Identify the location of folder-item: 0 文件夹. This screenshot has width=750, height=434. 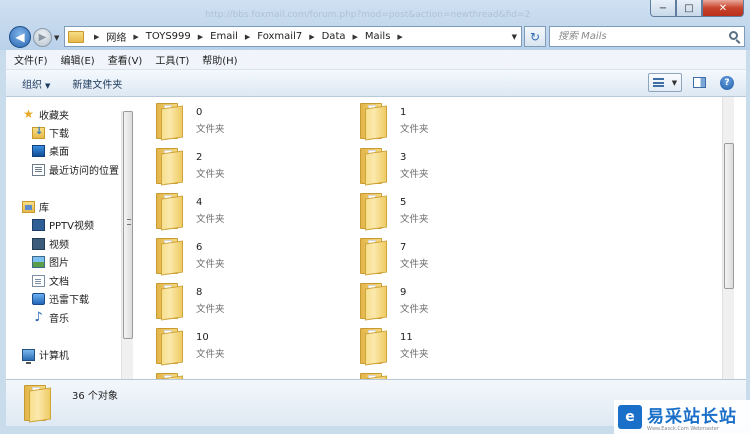
(256, 125).